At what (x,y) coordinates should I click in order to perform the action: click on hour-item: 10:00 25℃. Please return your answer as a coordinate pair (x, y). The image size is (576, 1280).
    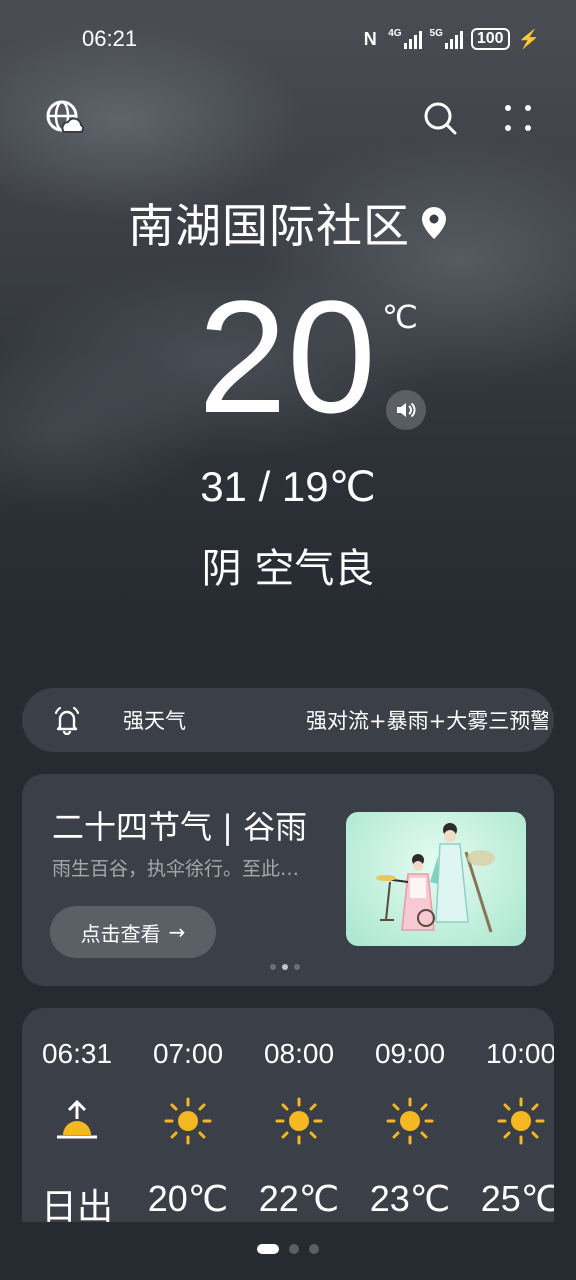
    Looking at the image, I should click on (510, 1129).